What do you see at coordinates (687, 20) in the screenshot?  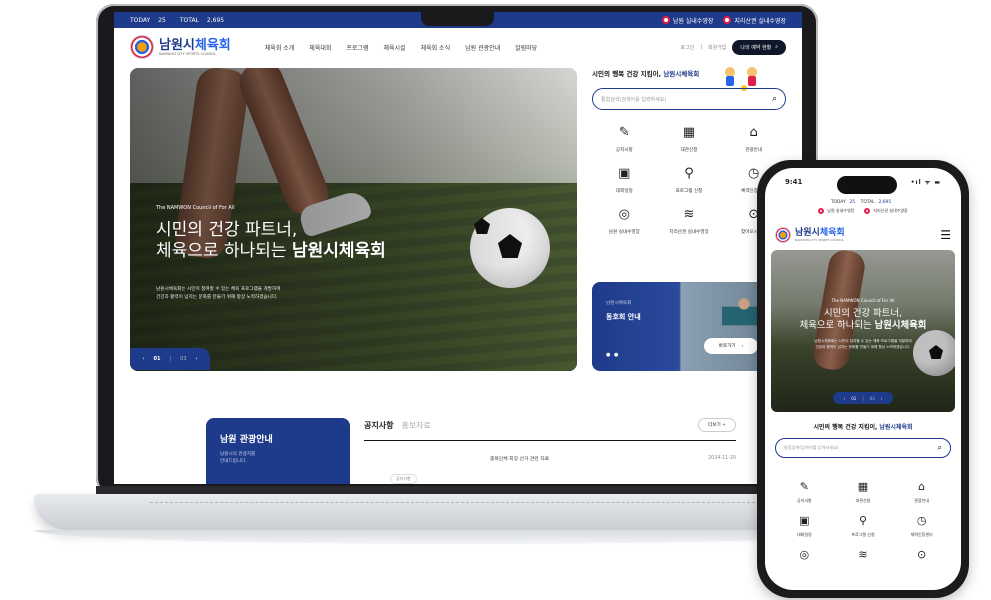 I see `namwon-pool-link: 남원 실내수영장` at bounding box center [687, 20].